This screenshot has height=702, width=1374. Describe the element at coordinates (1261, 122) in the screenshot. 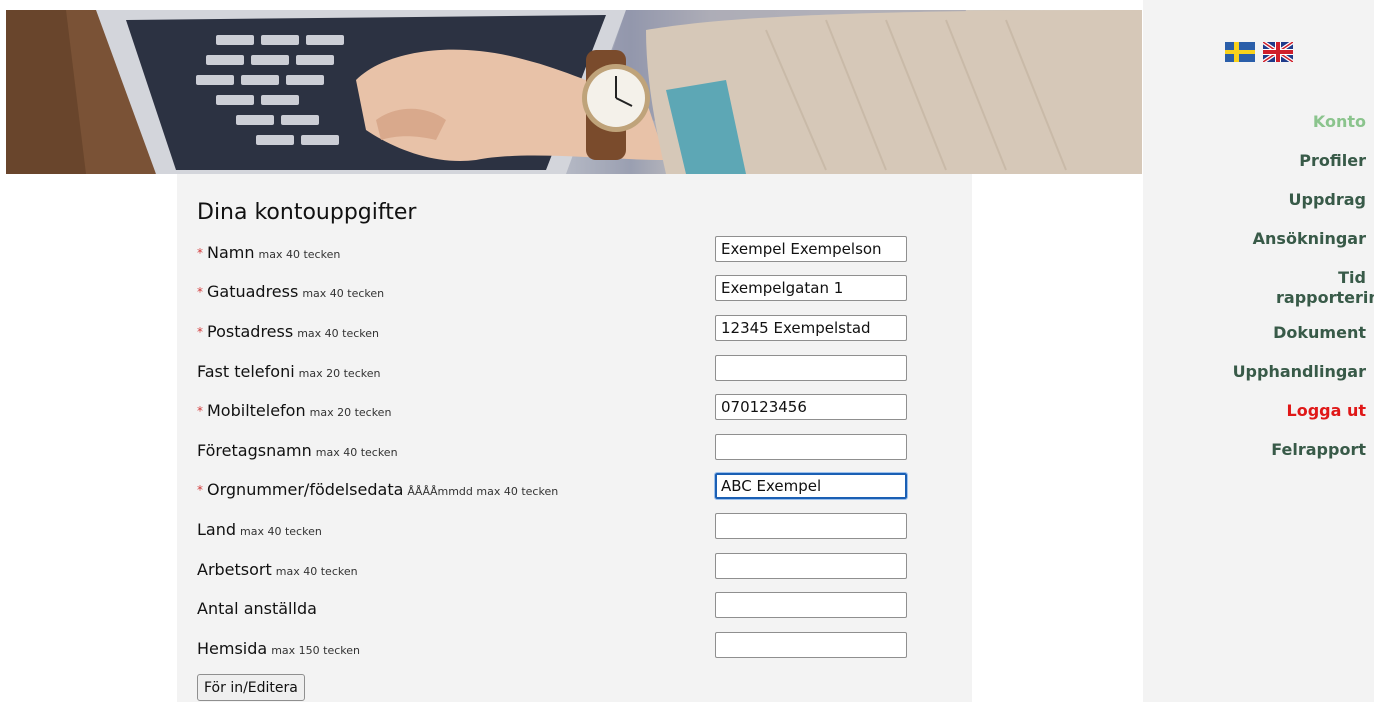

I see `nav-item-konto: Konto` at that location.